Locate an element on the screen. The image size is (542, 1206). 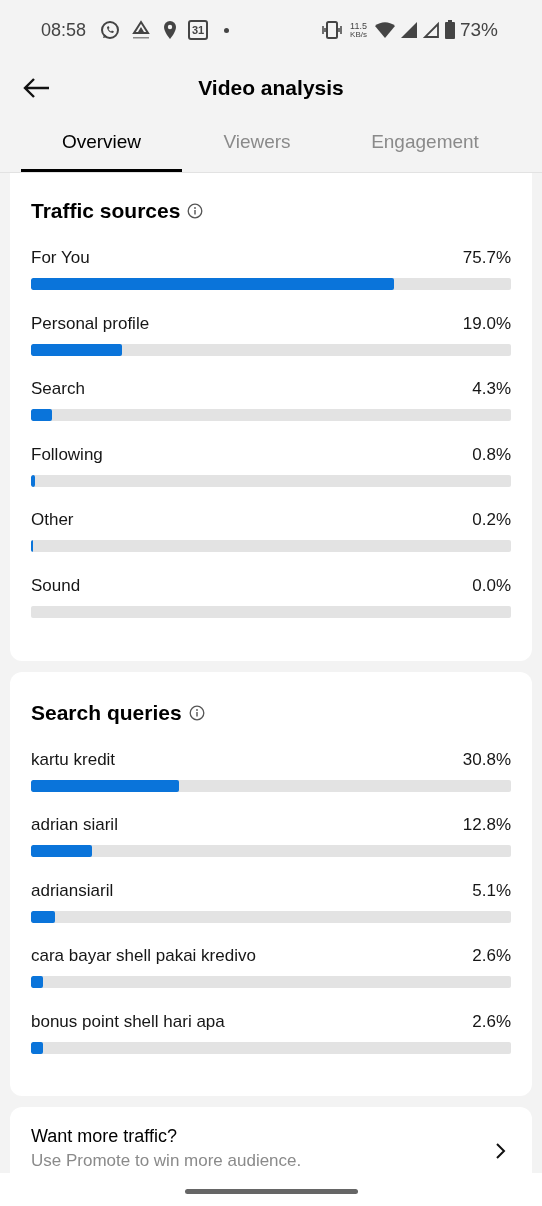
section-title: Search queries is located at coordinates (106, 712).